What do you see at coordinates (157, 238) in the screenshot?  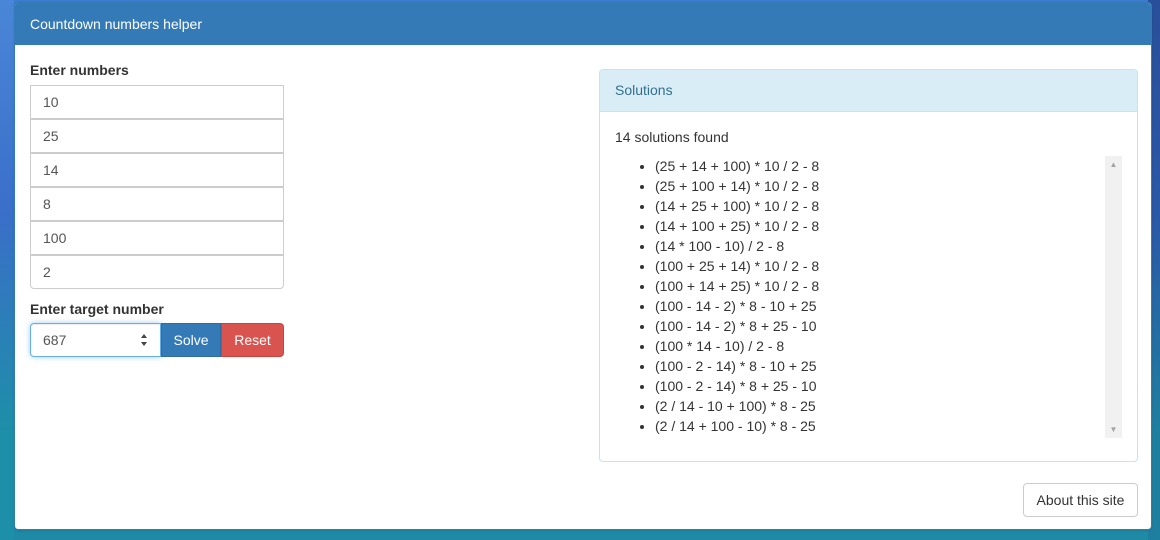 I see `number-input-5: 100` at bounding box center [157, 238].